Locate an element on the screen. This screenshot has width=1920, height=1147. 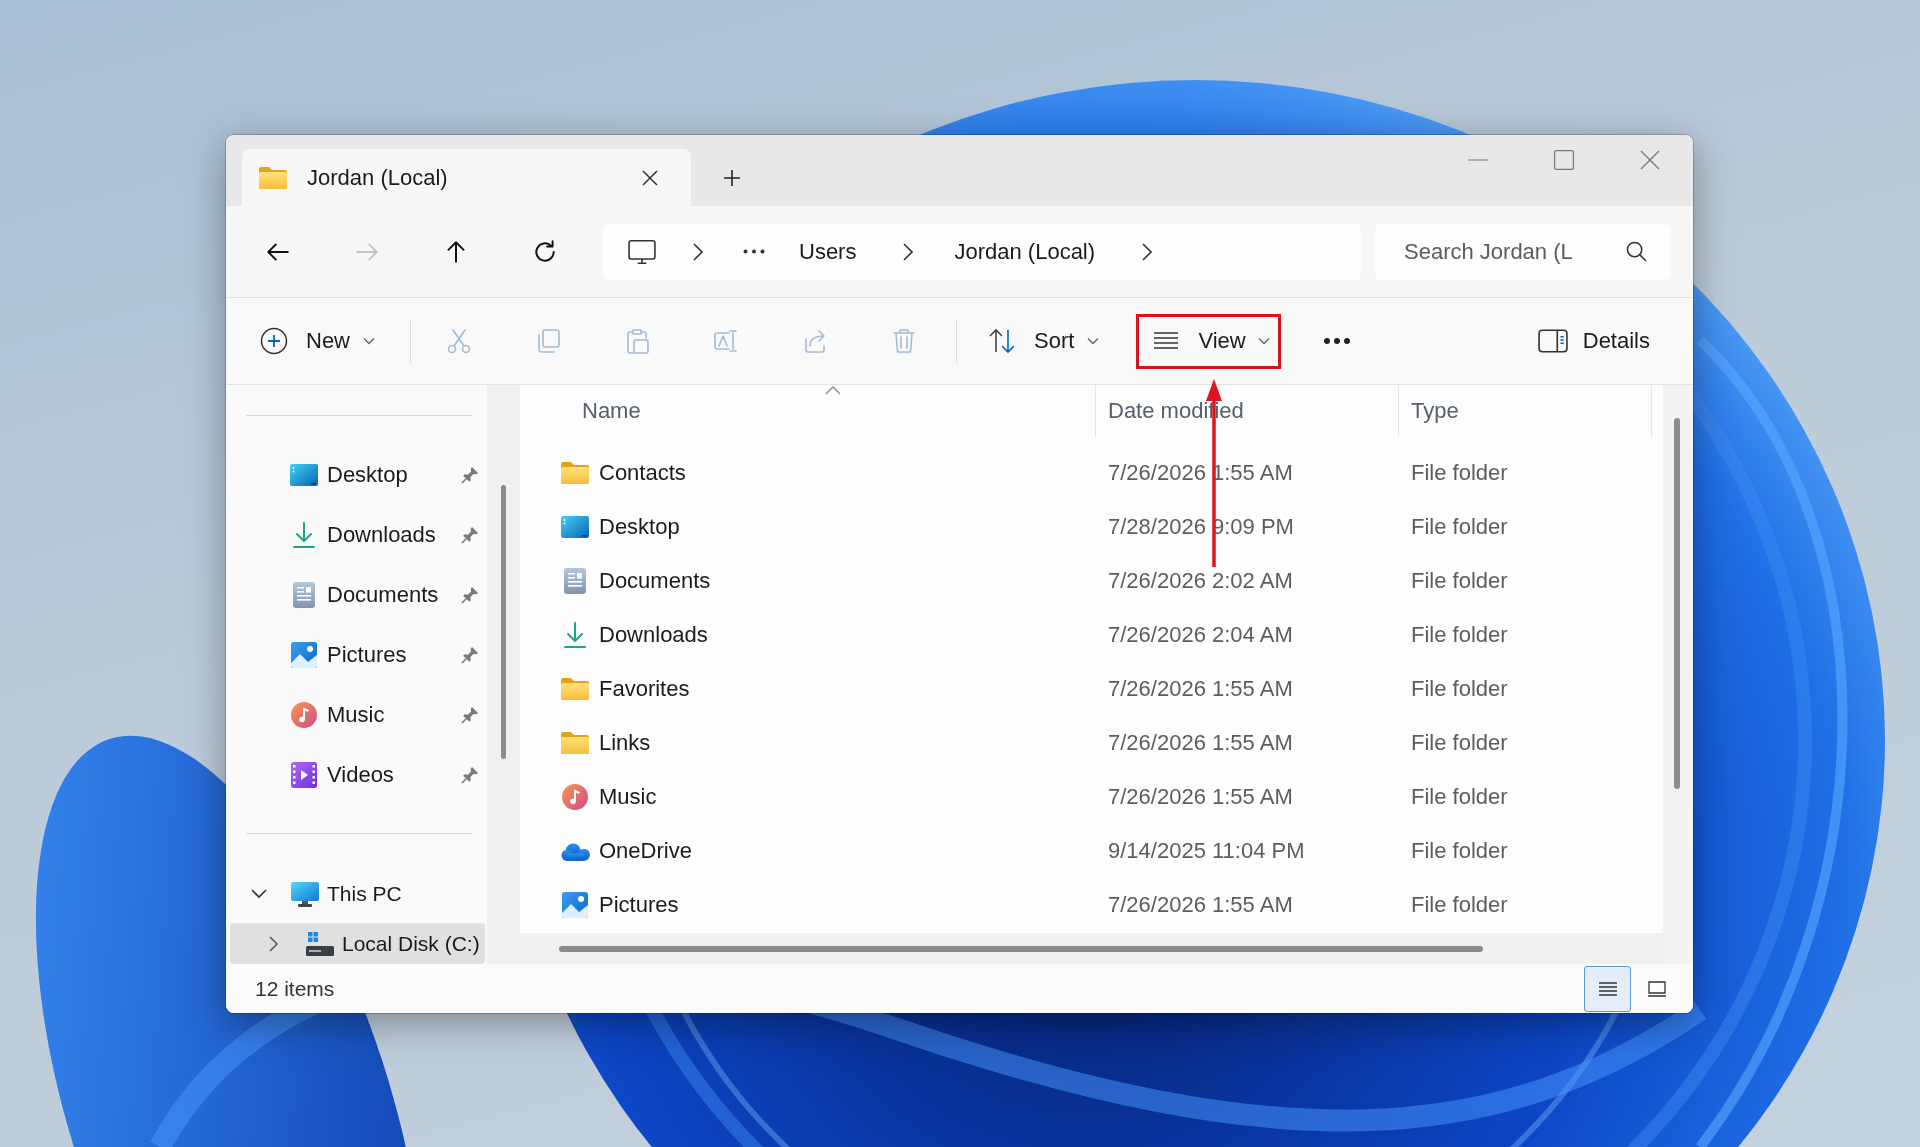
trash-icon is located at coordinates (904, 341).